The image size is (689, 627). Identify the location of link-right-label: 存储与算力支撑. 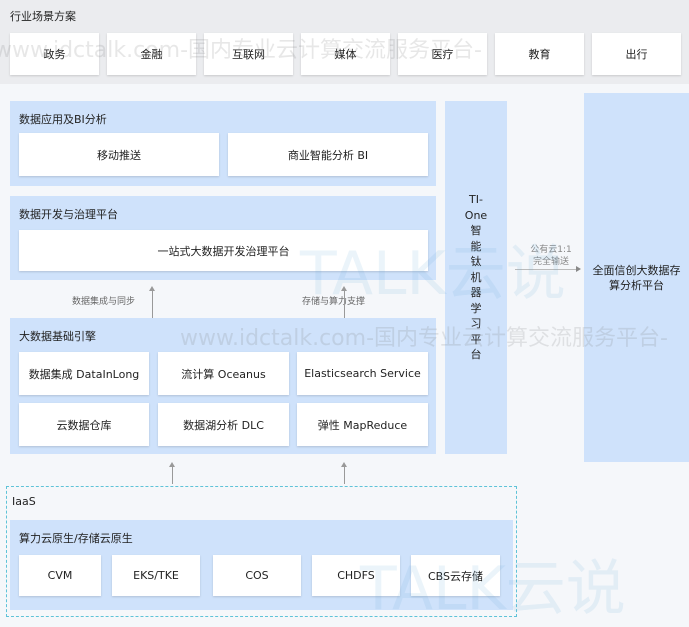
(334, 302).